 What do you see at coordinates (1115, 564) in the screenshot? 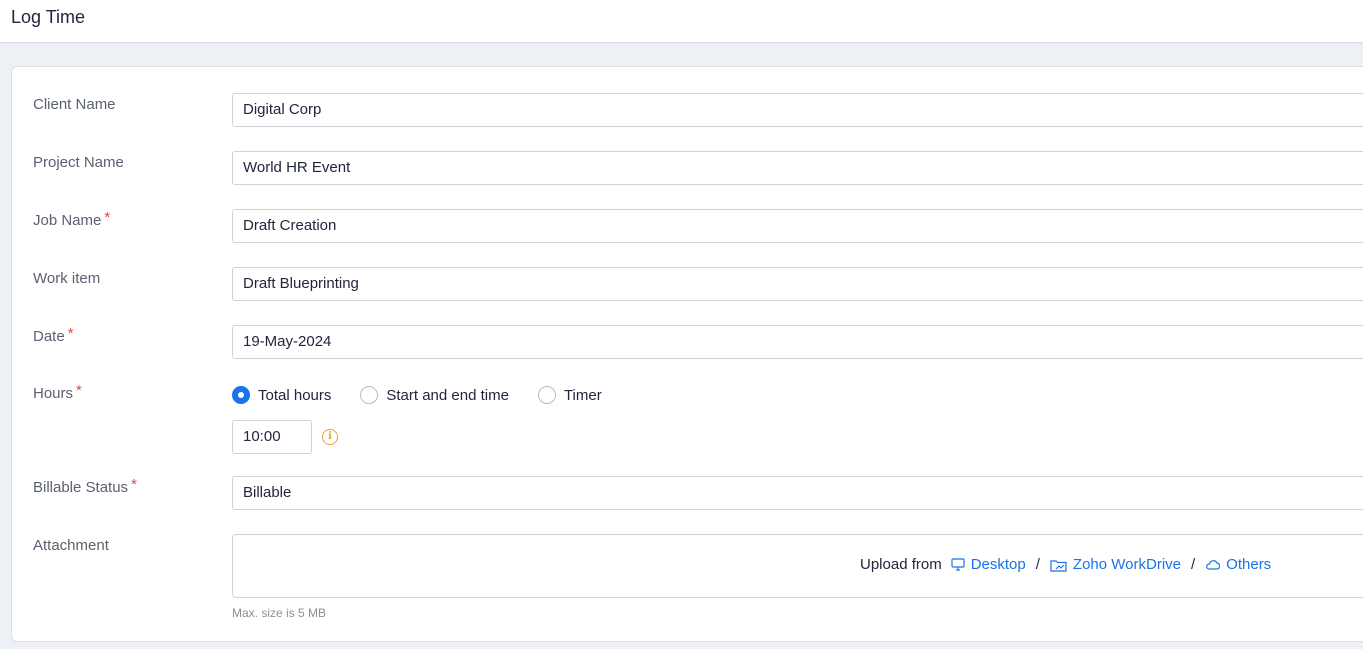
I see `upload-workdrive-link: Zoho WorkDrive` at bounding box center [1115, 564].